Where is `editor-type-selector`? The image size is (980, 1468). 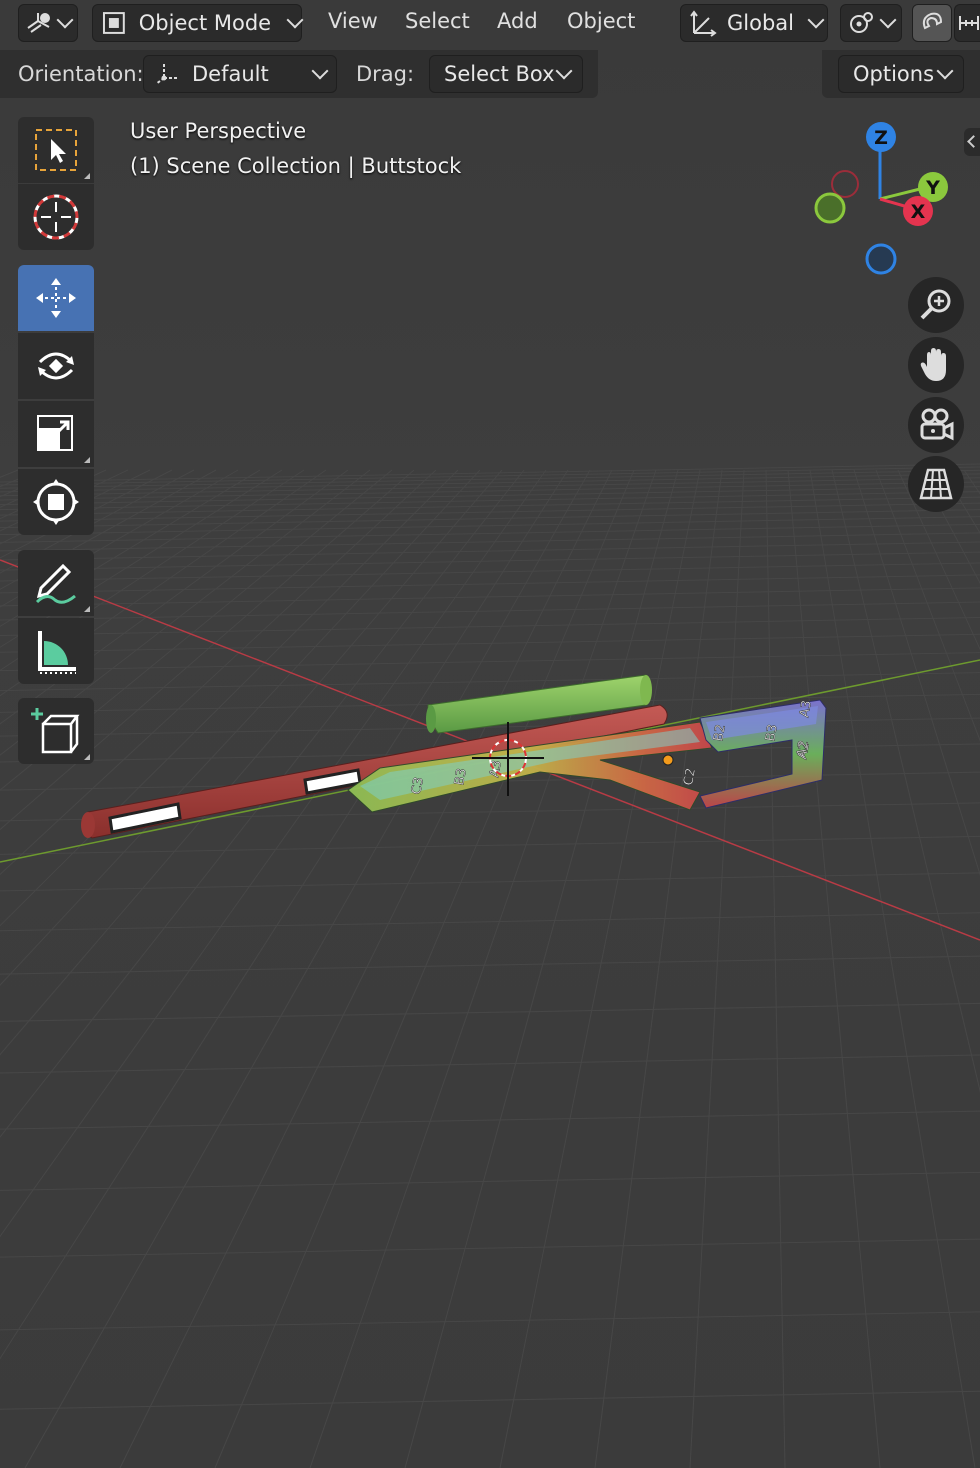 editor-type-selector is located at coordinates (48, 23).